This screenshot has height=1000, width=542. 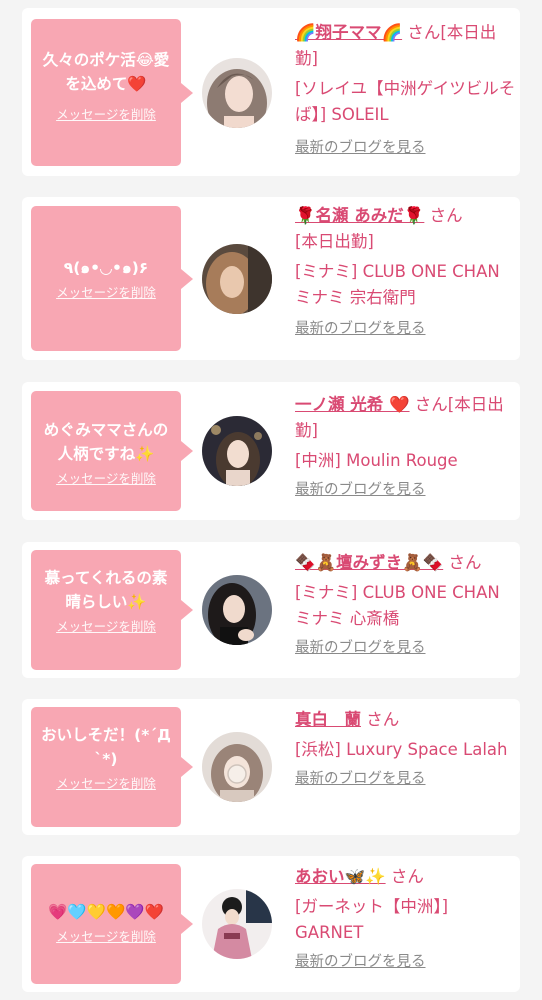 I want to click on message-text: めぐみママさんの 人柄ですね✨, so click(x=106, y=442).